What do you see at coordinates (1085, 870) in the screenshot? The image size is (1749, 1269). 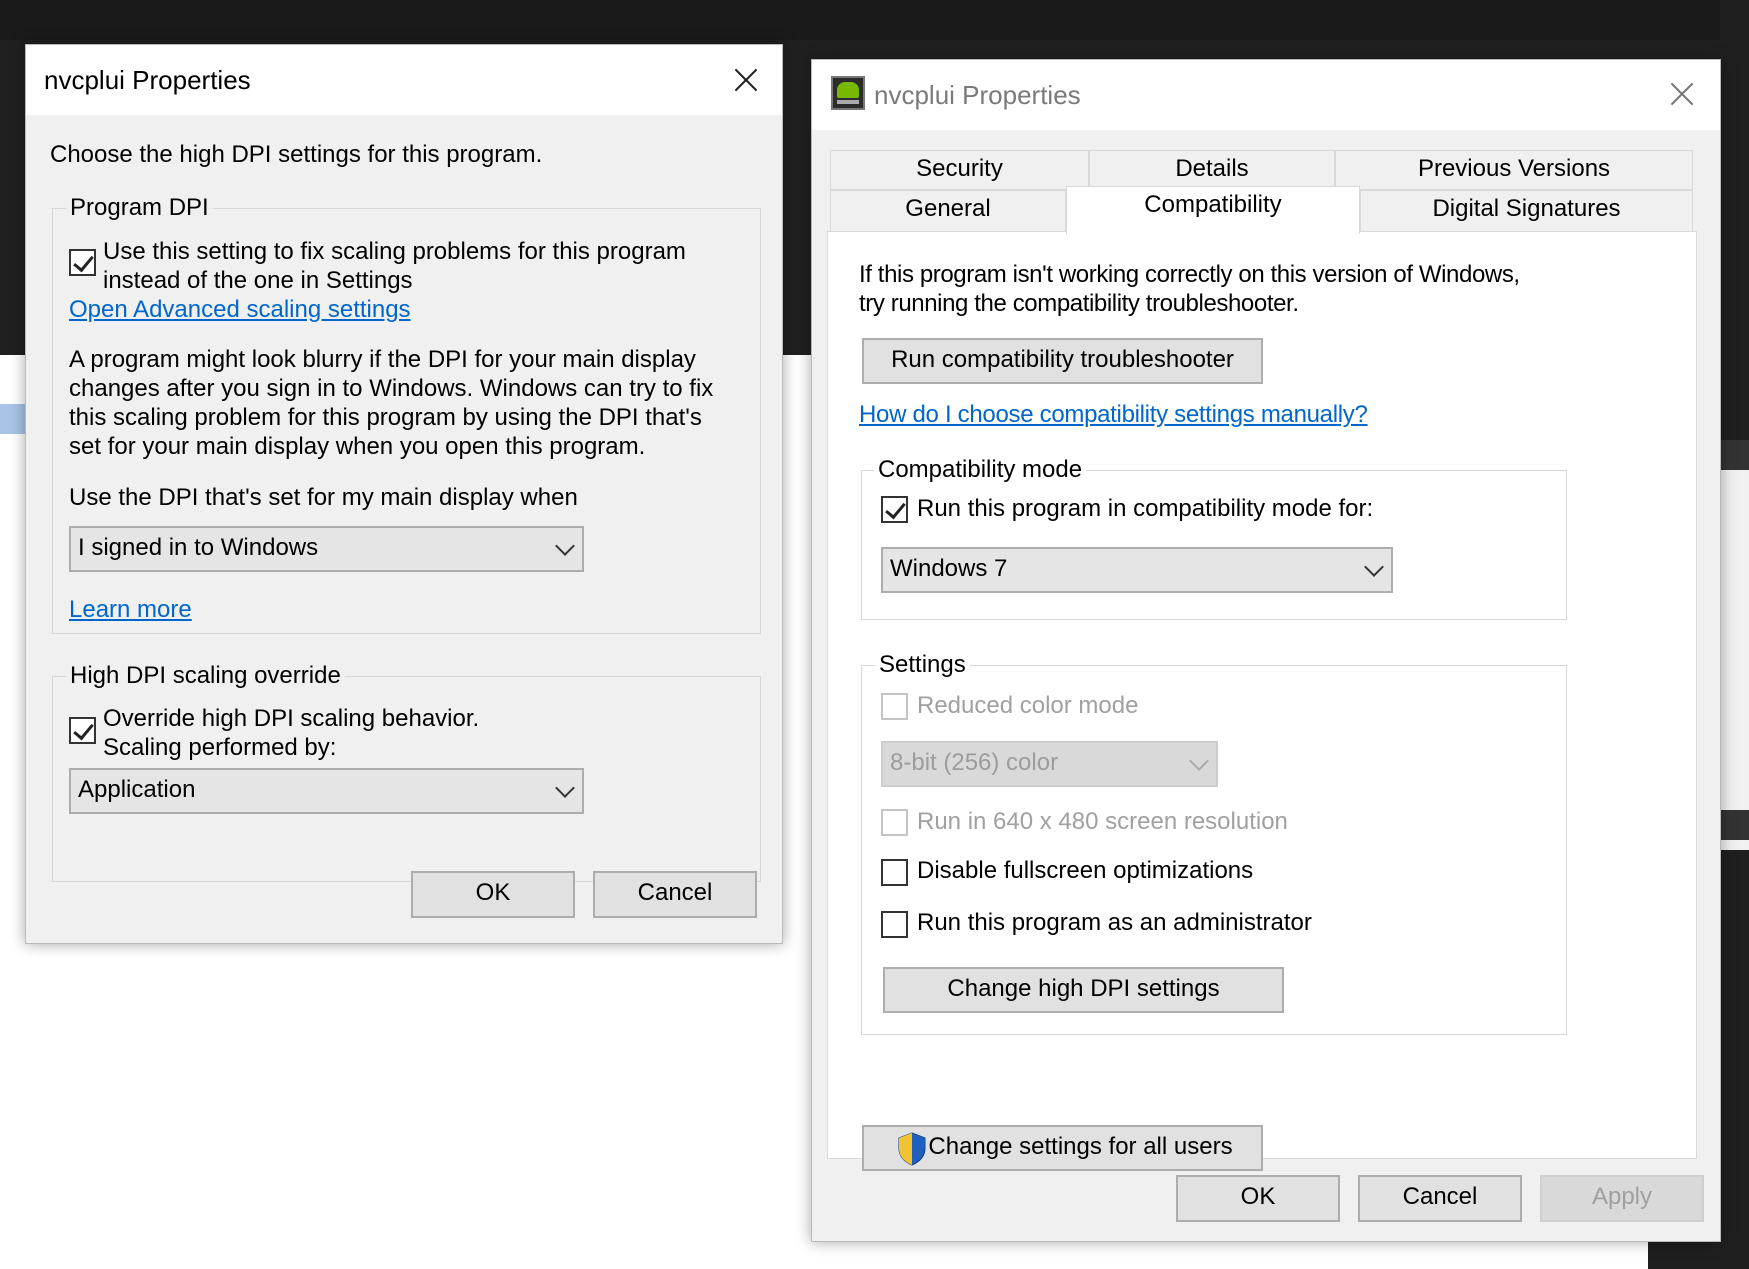 I see `disable-fullscreen-label: Disable fullscreen optimizations` at bounding box center [1085, 870].